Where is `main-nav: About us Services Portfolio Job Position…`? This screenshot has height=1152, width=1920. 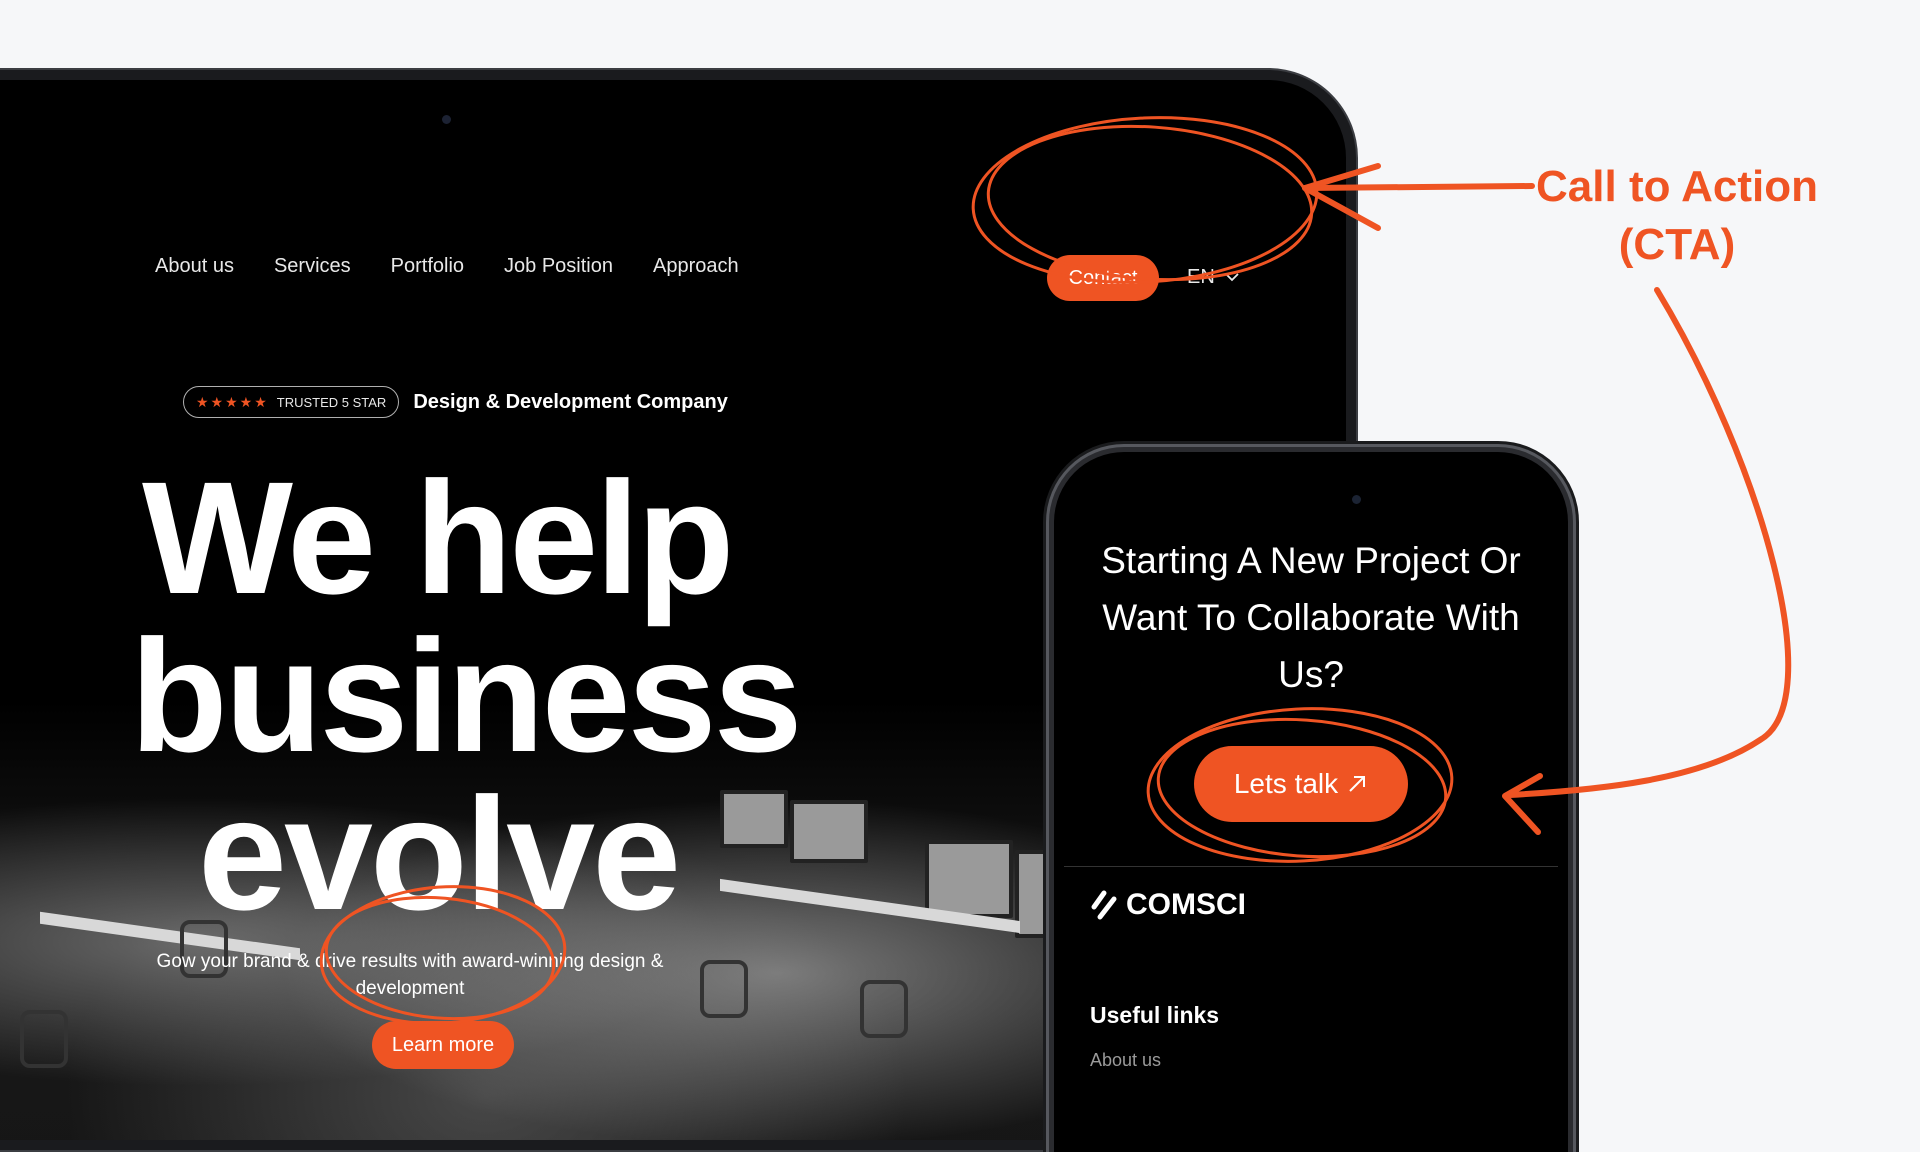
main-nav: About us Services Portfolio Job Position… is located at coordinates (447, 266).